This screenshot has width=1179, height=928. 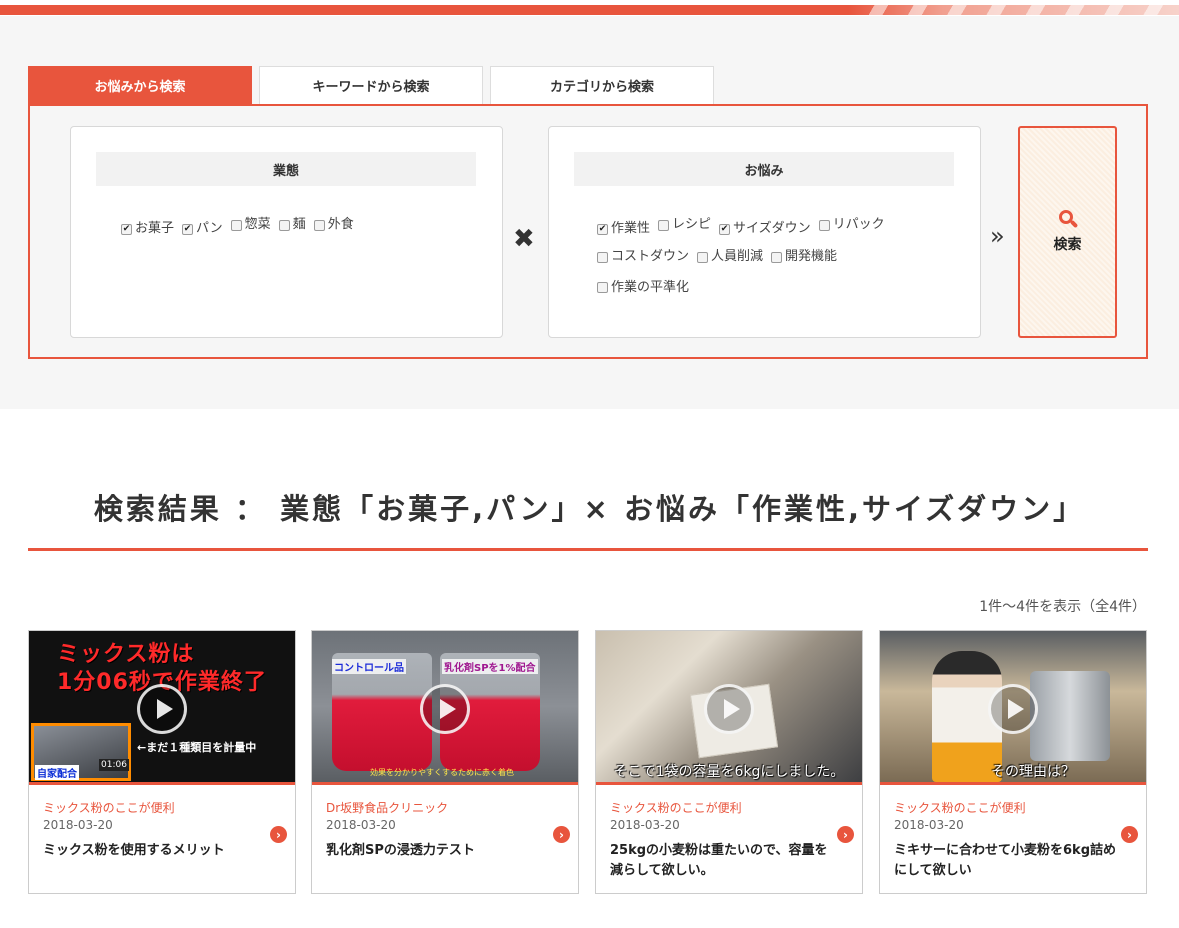 What do you see at coordinates (722, 861) in the screenshot?
I see `card-title: 25kgの小麦粉は重たいので、容量を減らして欲しい。` at bounding box center [722, 861].